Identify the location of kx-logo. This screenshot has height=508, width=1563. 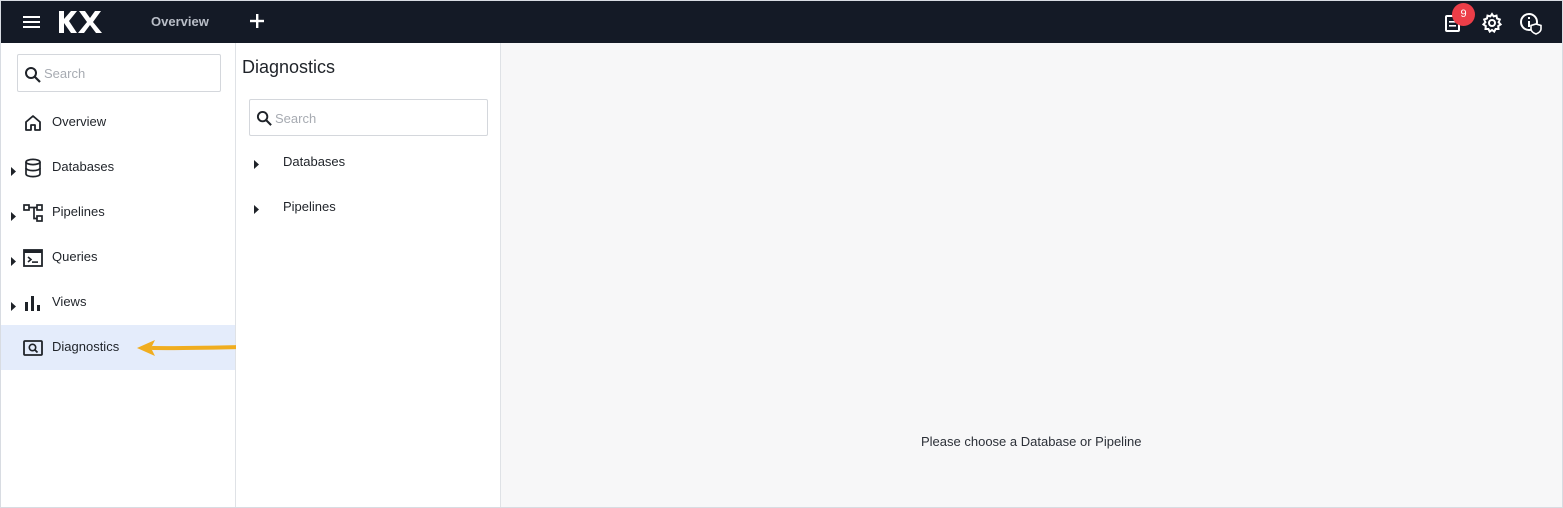
(82, 22).